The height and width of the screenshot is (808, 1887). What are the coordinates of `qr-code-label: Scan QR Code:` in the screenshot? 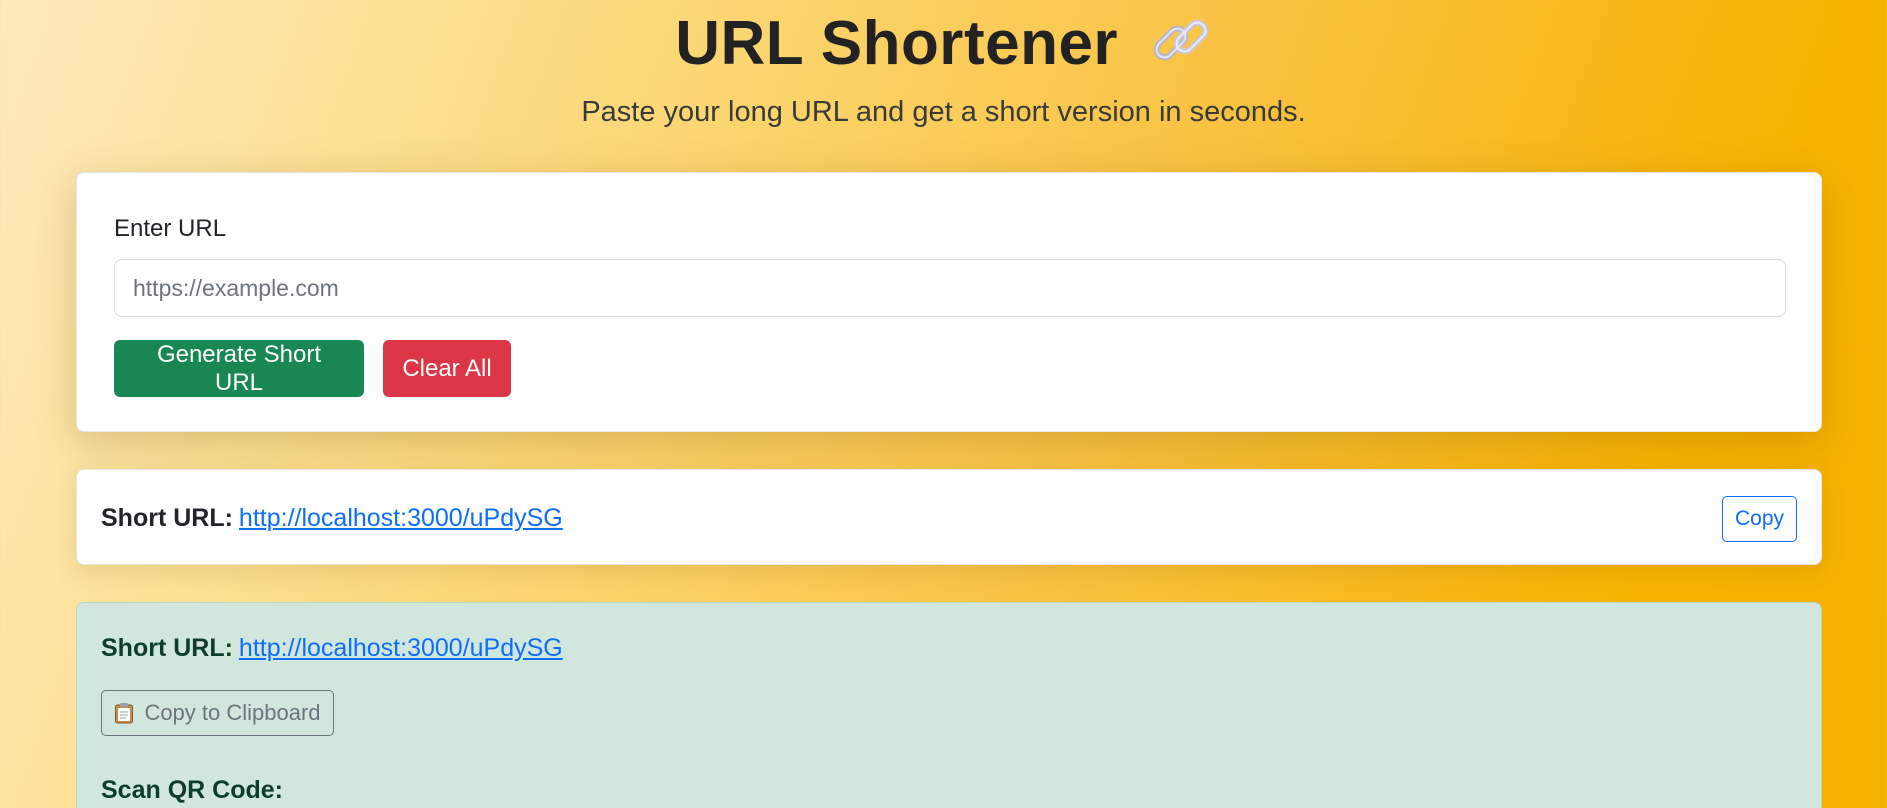 It's located at (192, 790).